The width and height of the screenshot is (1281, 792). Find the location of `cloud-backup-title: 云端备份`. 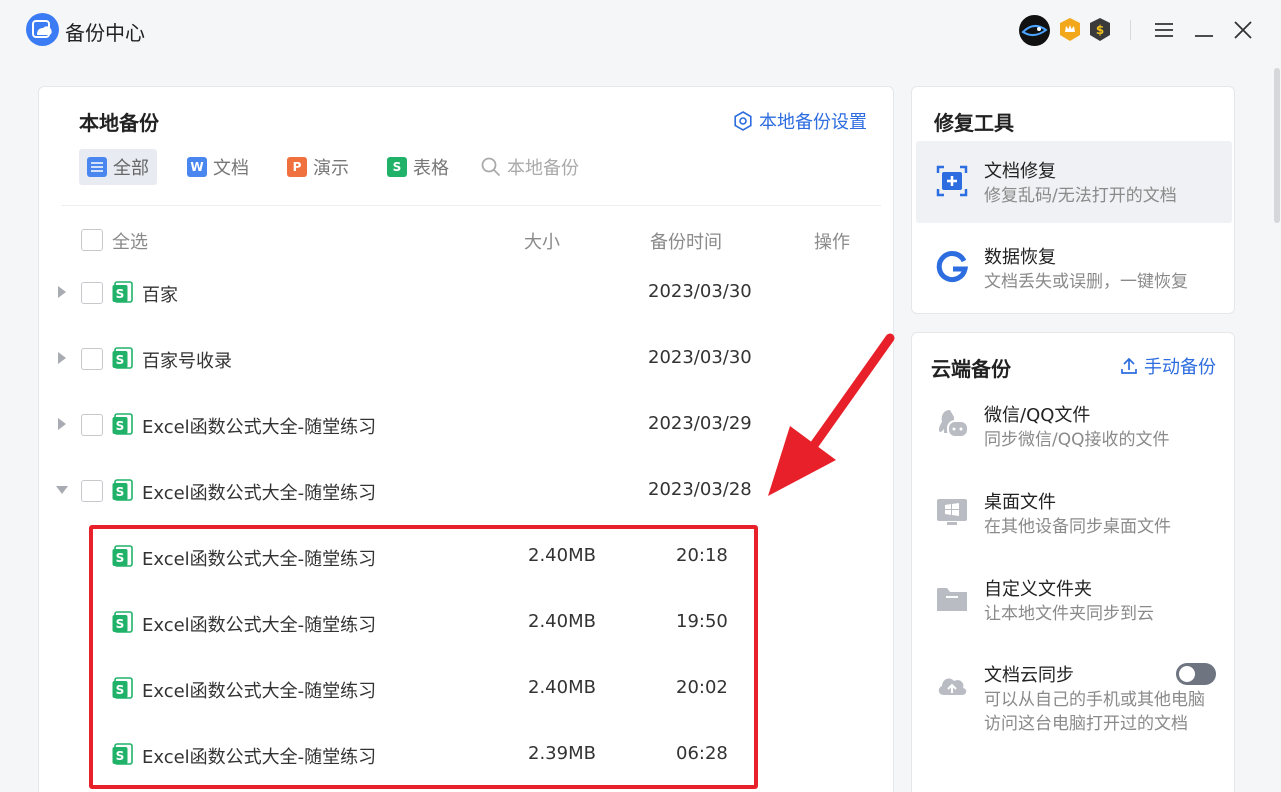

cloud-backup-title: 云端备份 is located at coordinates (971, 369).